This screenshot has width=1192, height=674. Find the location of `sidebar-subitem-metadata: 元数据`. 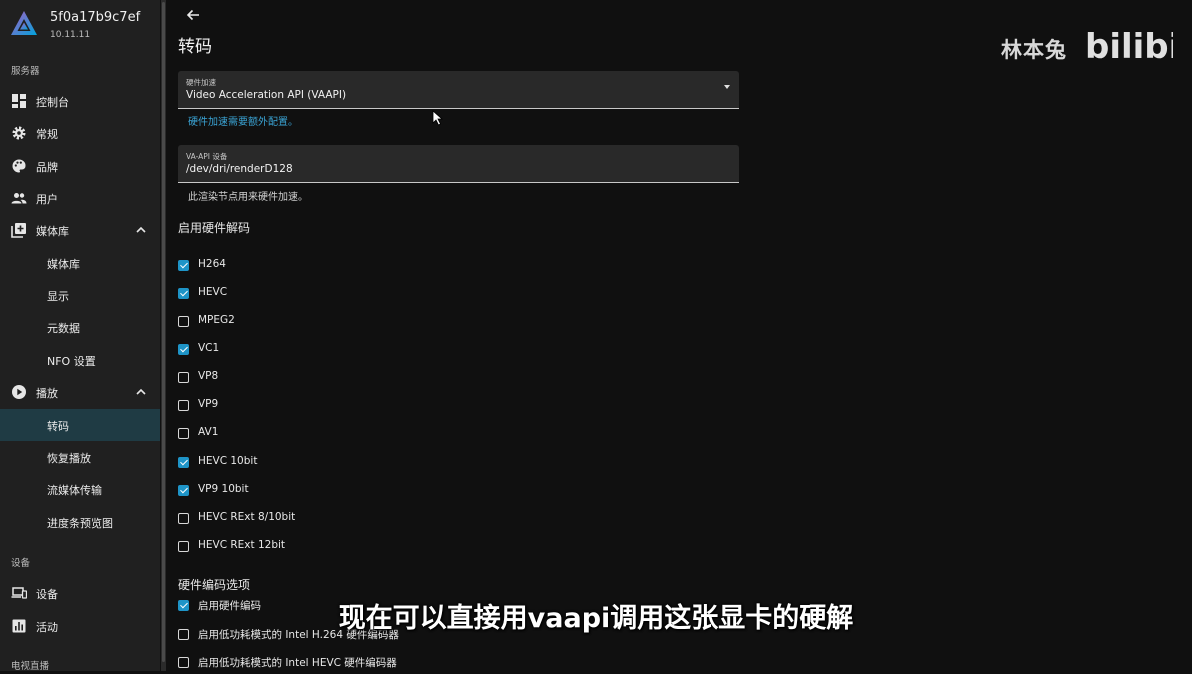

sidebar-subitem-metadata: 元数据 is located at coordinates (80, 327).